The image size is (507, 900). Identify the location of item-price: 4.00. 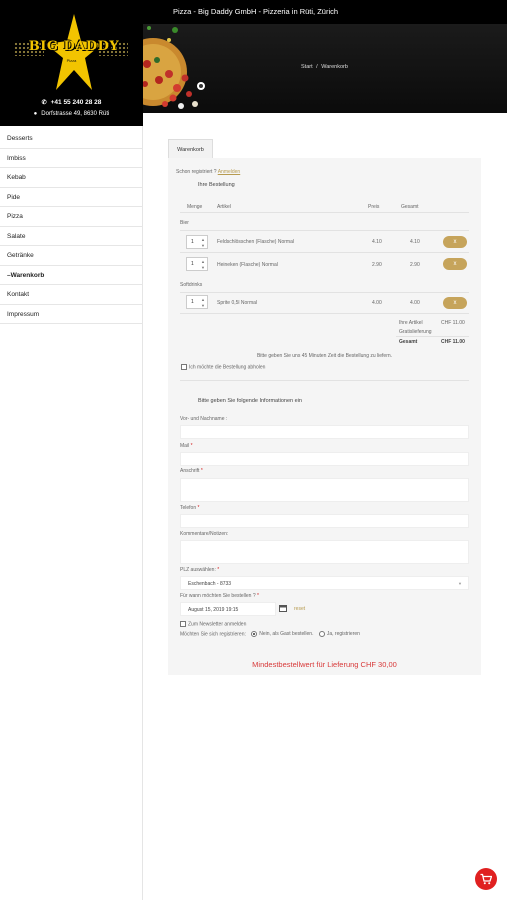
(377, 303).